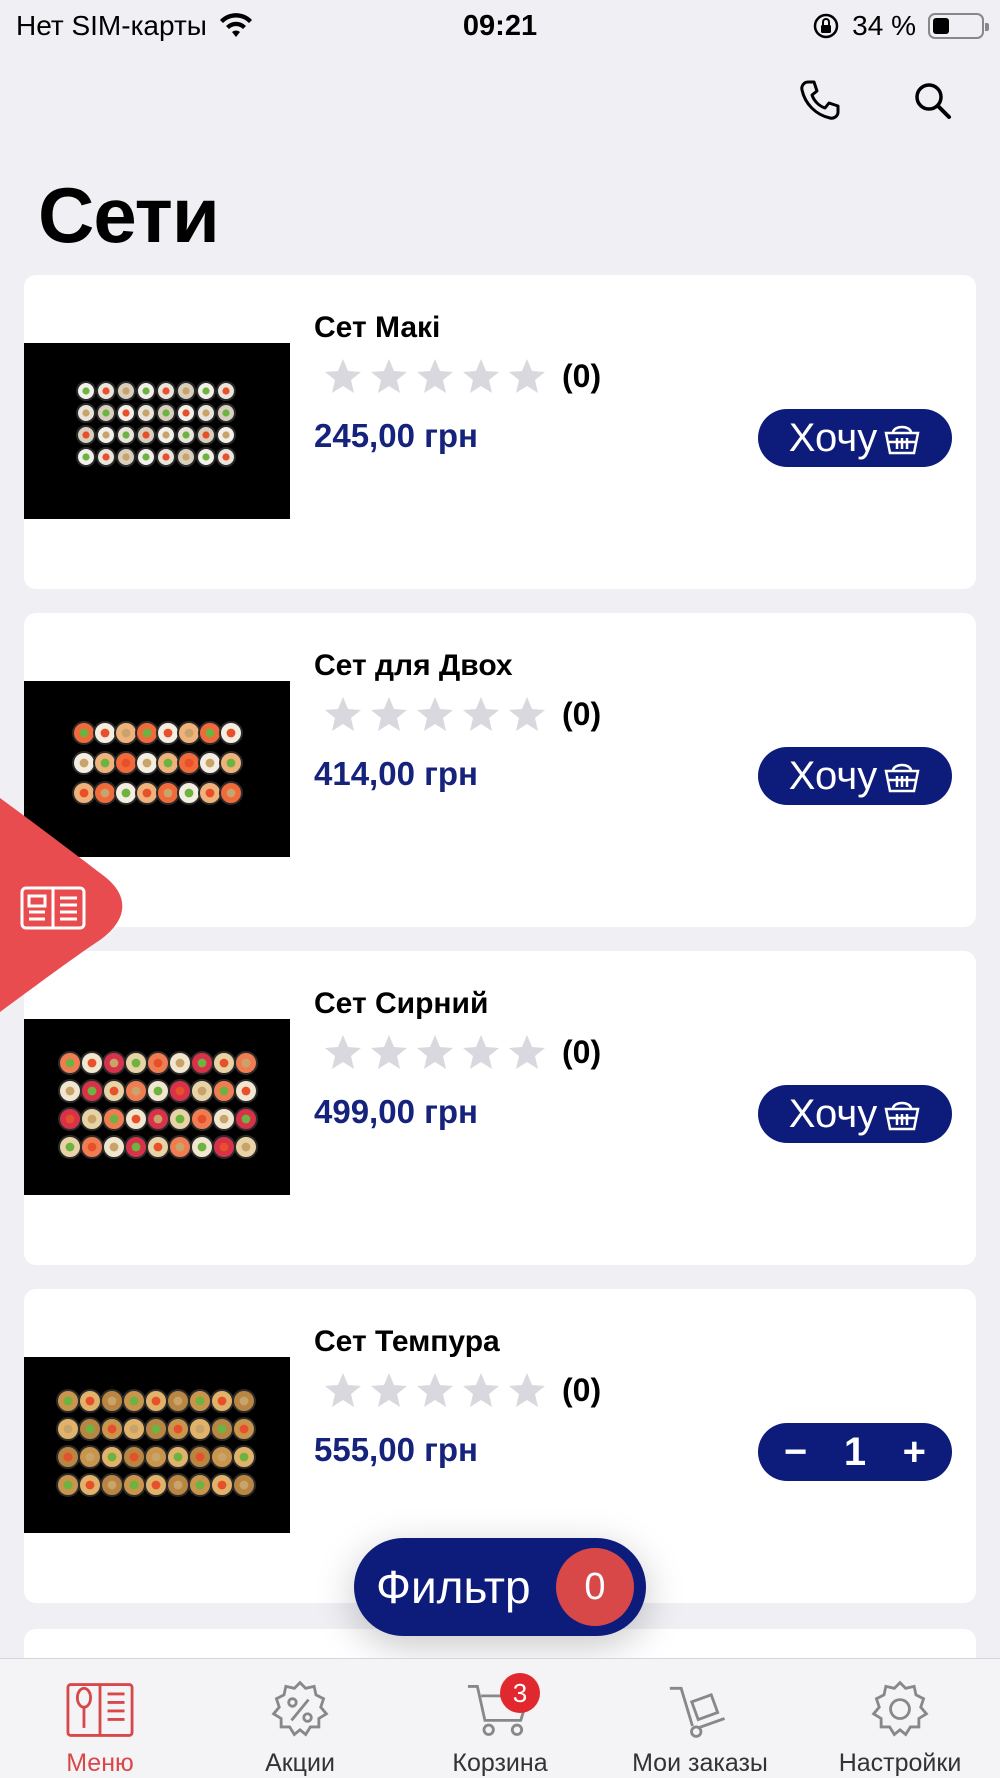  I want to click on tab-cart: 3 Корзина, so click(500, 1718).